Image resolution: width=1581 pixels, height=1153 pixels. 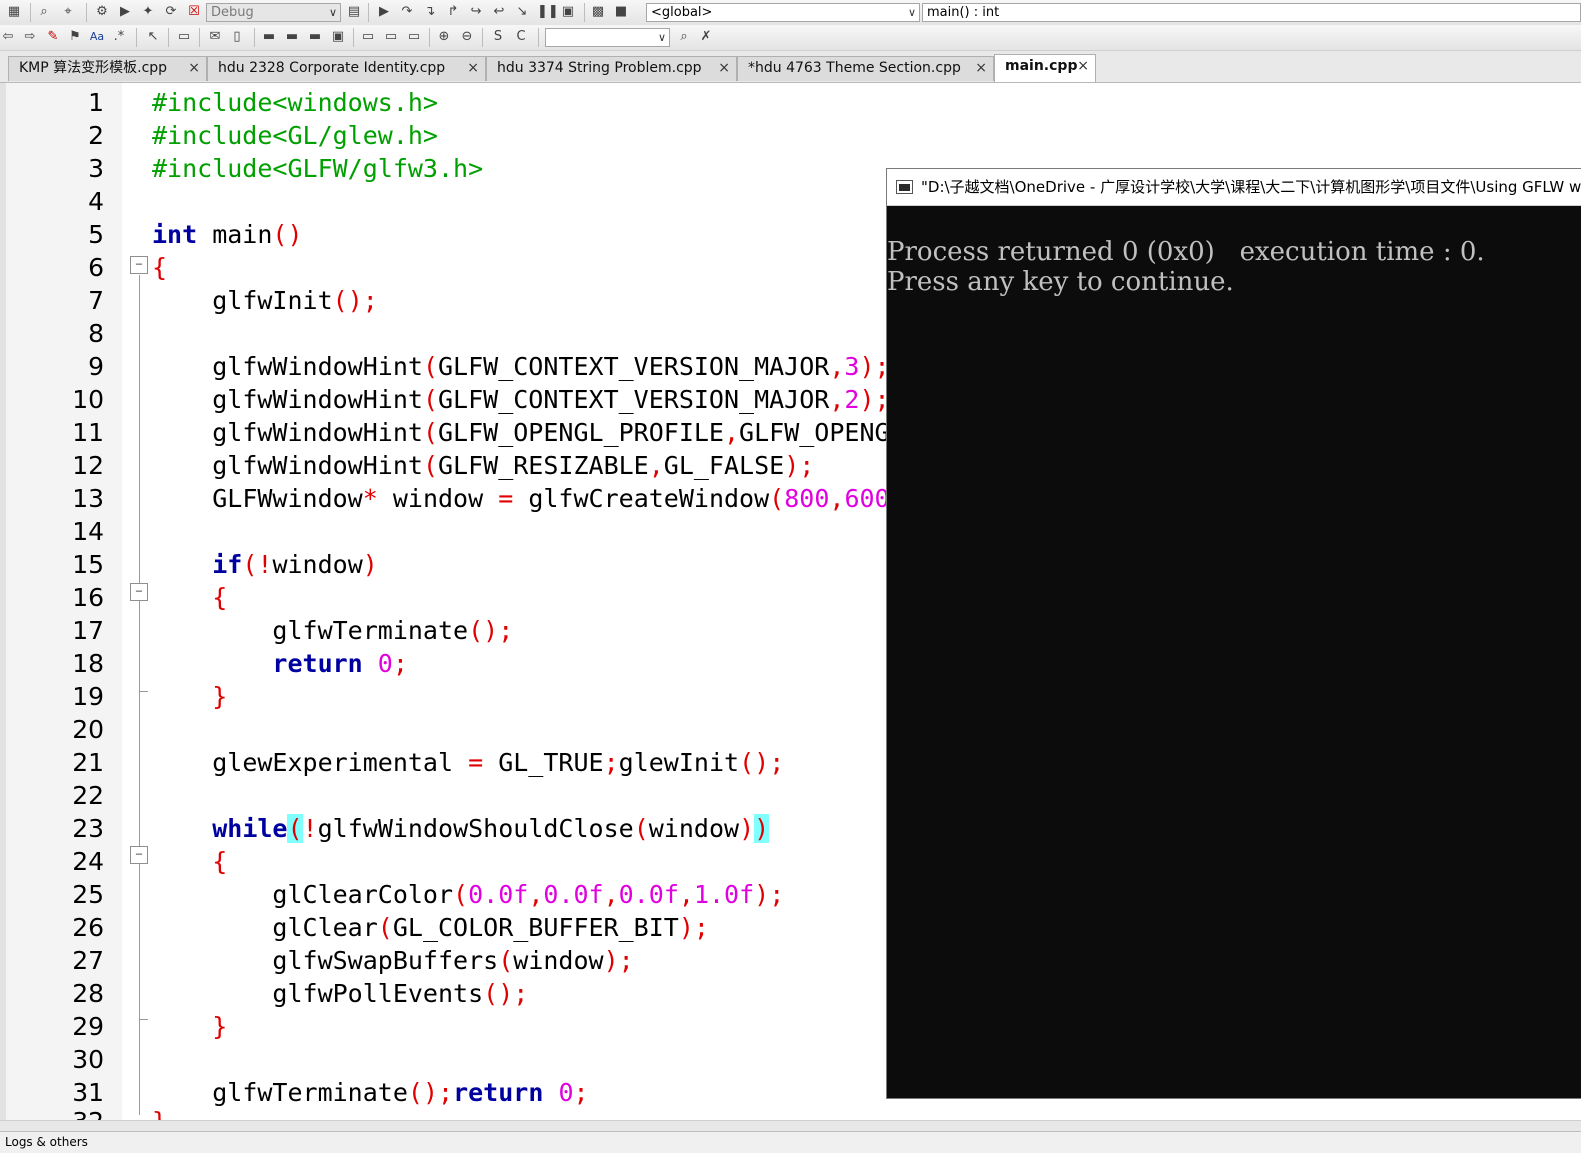 I want to click on debug-windows-icon: ▩, so click(x=598, y=12).